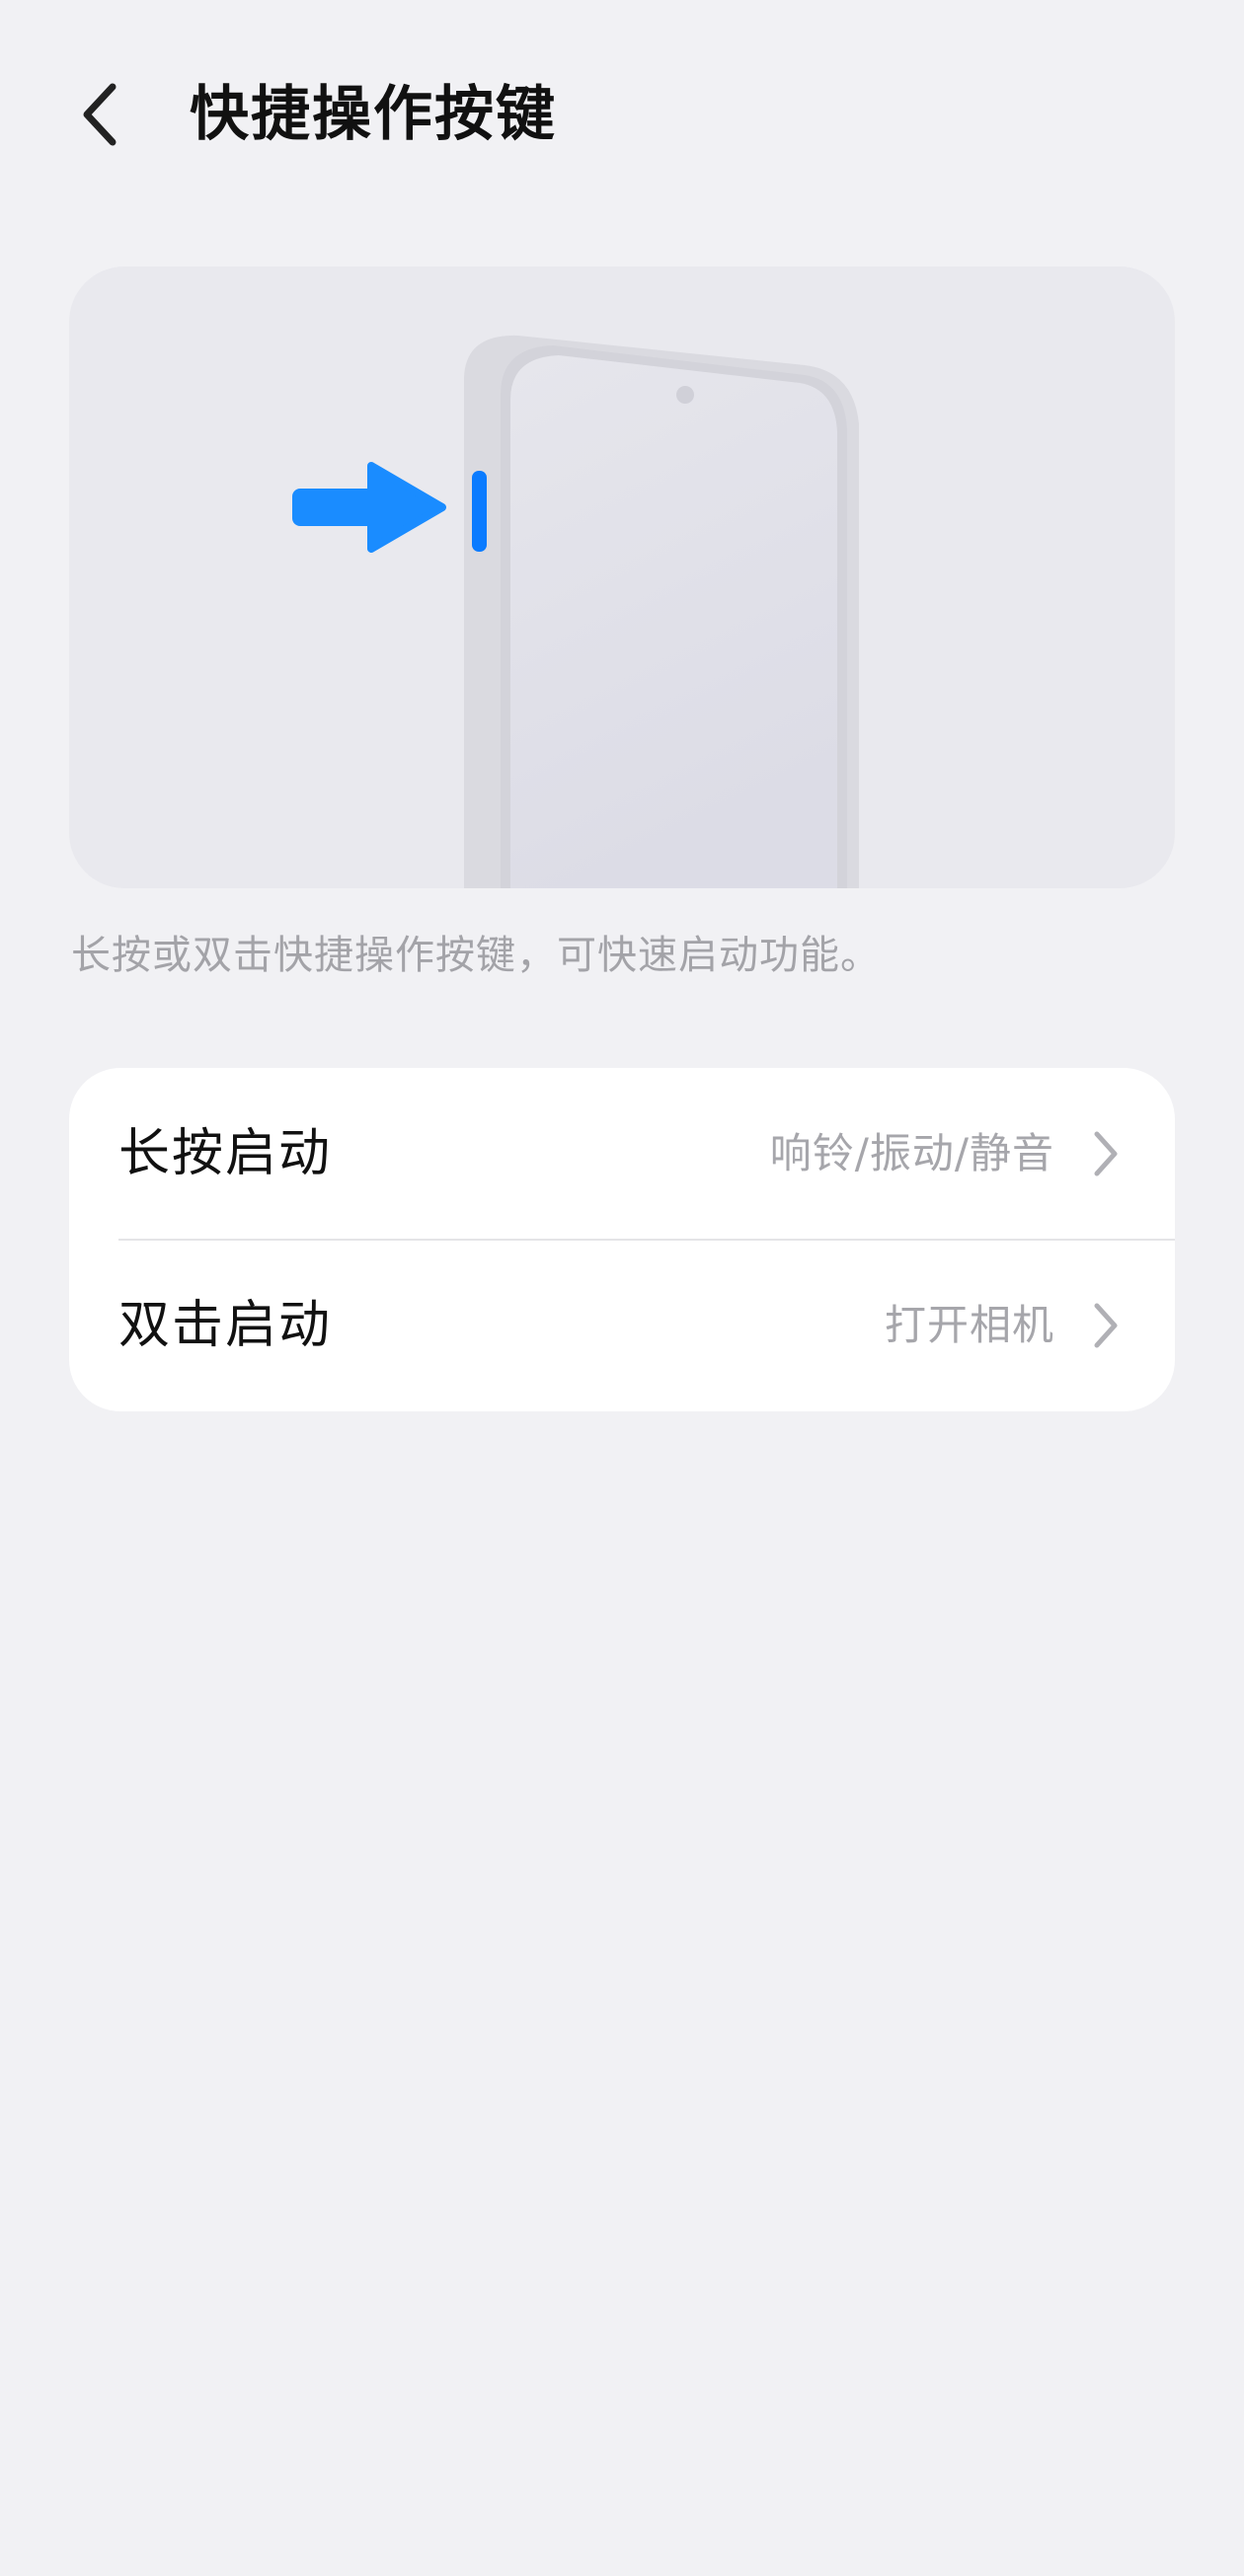  I want to click on phone-illustration, so click(575, 611).